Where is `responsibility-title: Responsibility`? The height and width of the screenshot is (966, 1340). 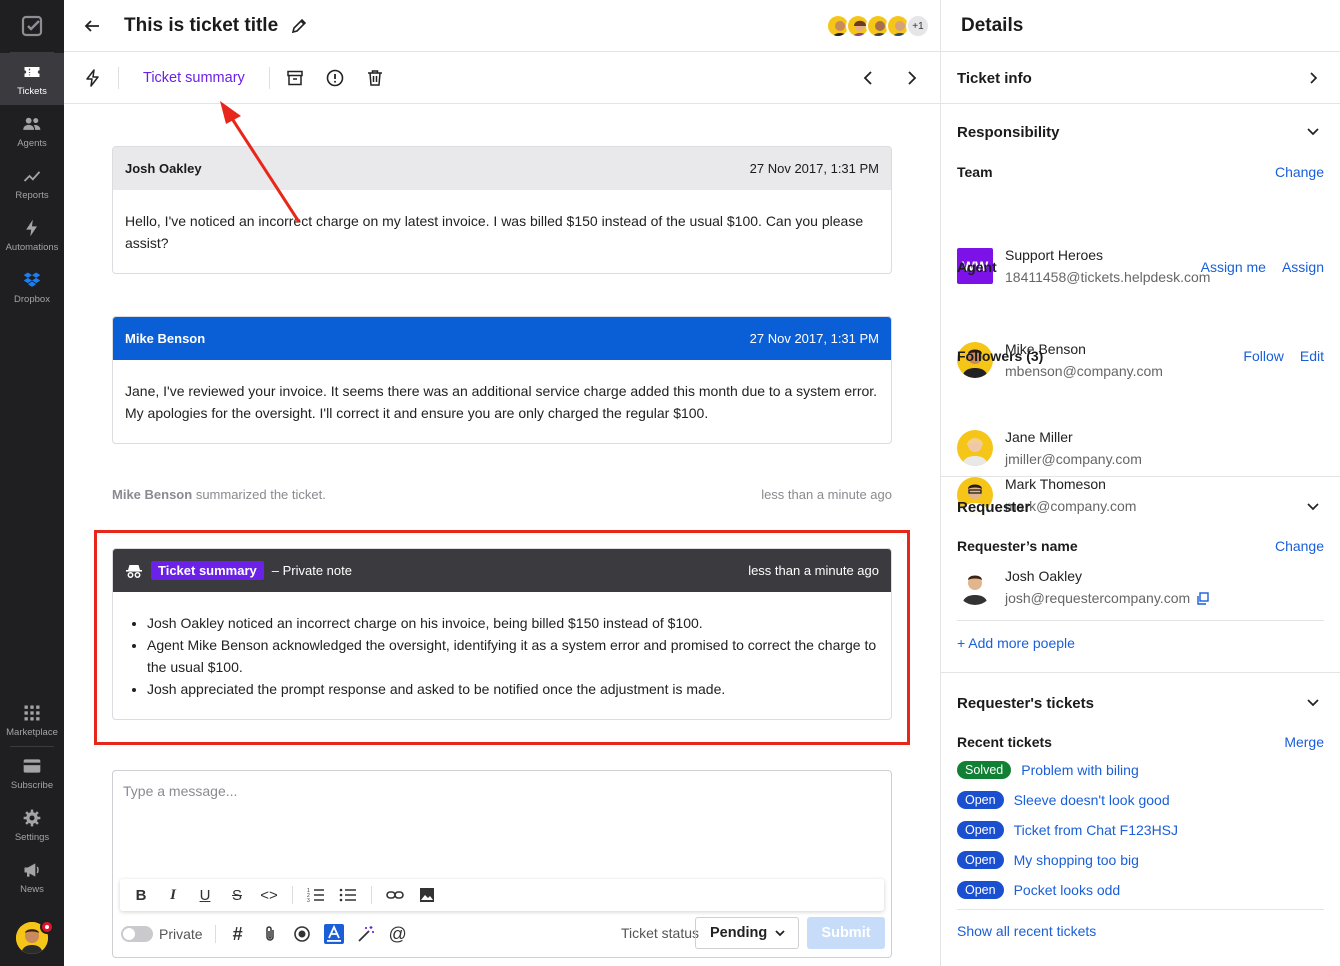
responsibility-title: Responsibility is located at coordinates (1008, 132).